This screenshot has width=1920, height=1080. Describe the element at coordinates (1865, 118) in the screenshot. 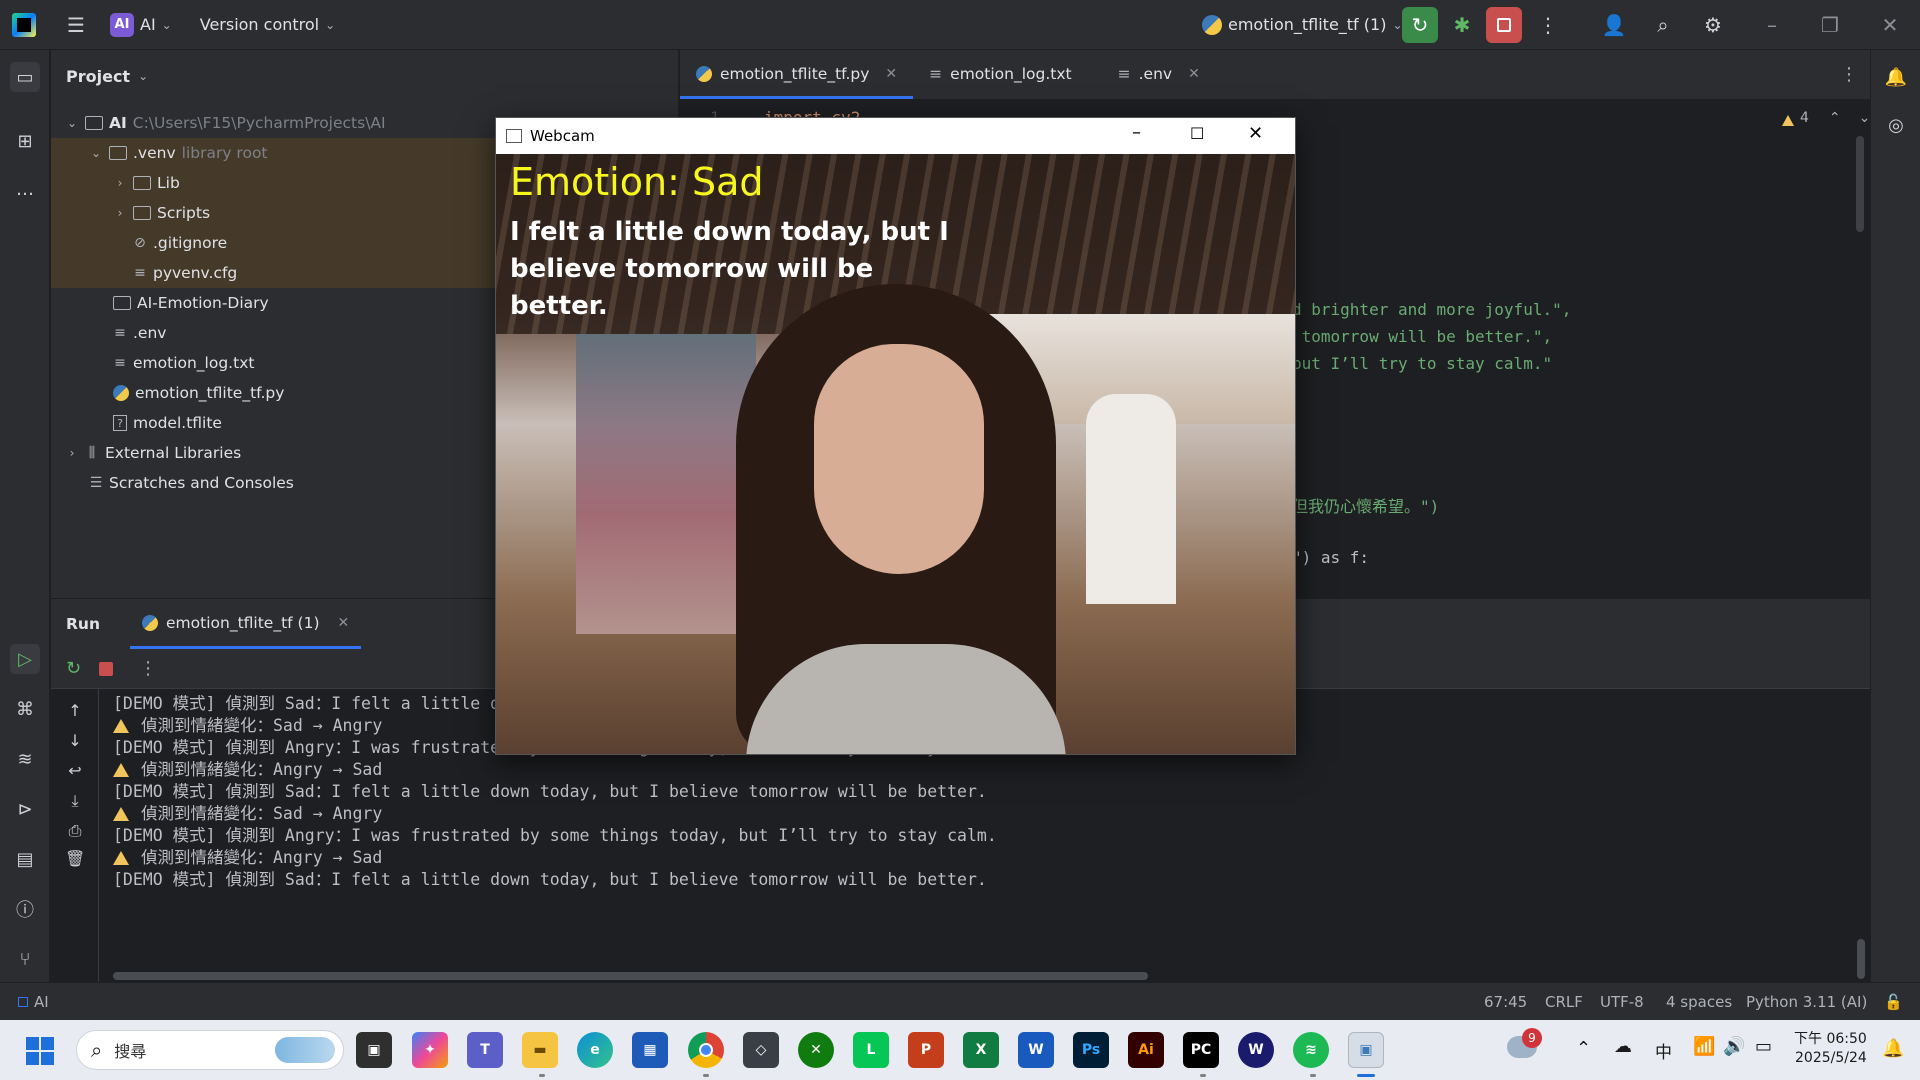

I see `chevron-down-icon: ⌄` at that location.